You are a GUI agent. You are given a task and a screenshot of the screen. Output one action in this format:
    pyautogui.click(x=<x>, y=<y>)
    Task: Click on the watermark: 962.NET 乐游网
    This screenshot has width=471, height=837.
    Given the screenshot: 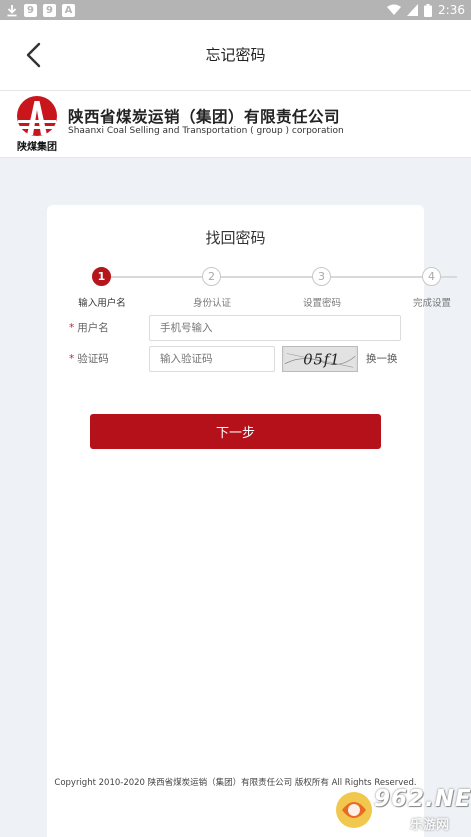 What is the action you would take?
    pyautogui.click(x=400, y=810)
    